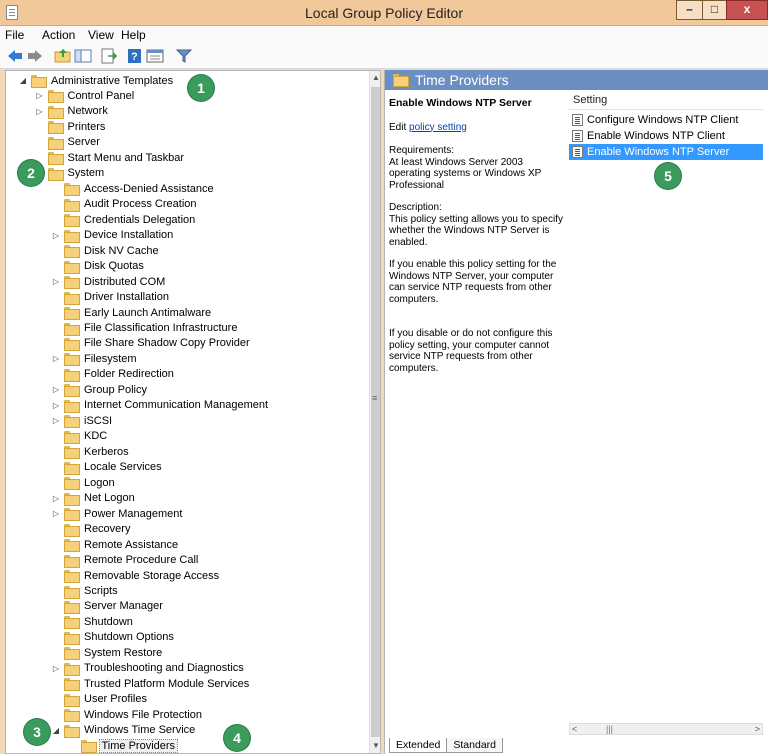  Describe the element at coordinates (474, 745) in the screenshot. I see `tab-standard: Standard` at that location.